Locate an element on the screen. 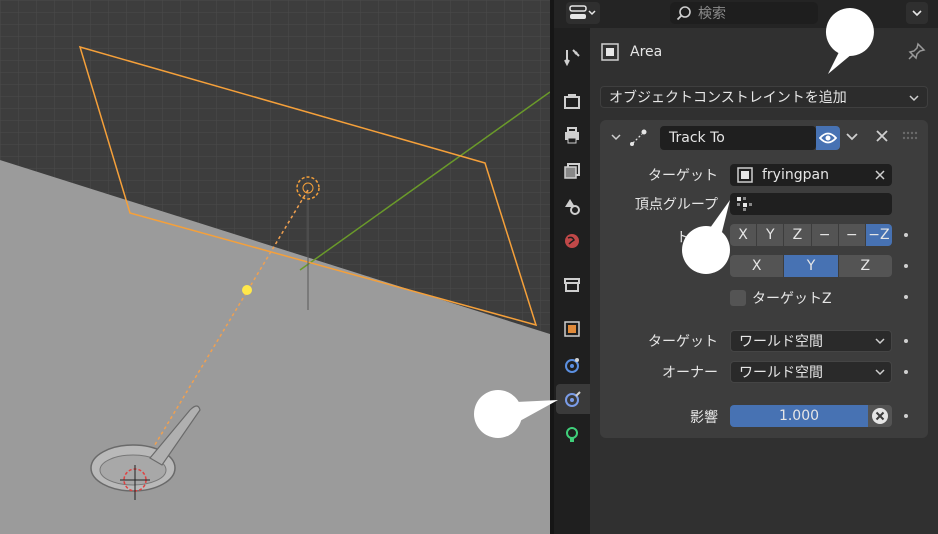 The width and height of the screenshot is (938, 534). track-axis-selector: X Y Z − − −Z is located at coordinates (811, 235).